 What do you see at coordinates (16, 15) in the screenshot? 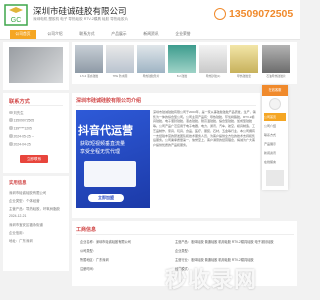
I see `company-logo: GC` at bounding box center [16, 15].